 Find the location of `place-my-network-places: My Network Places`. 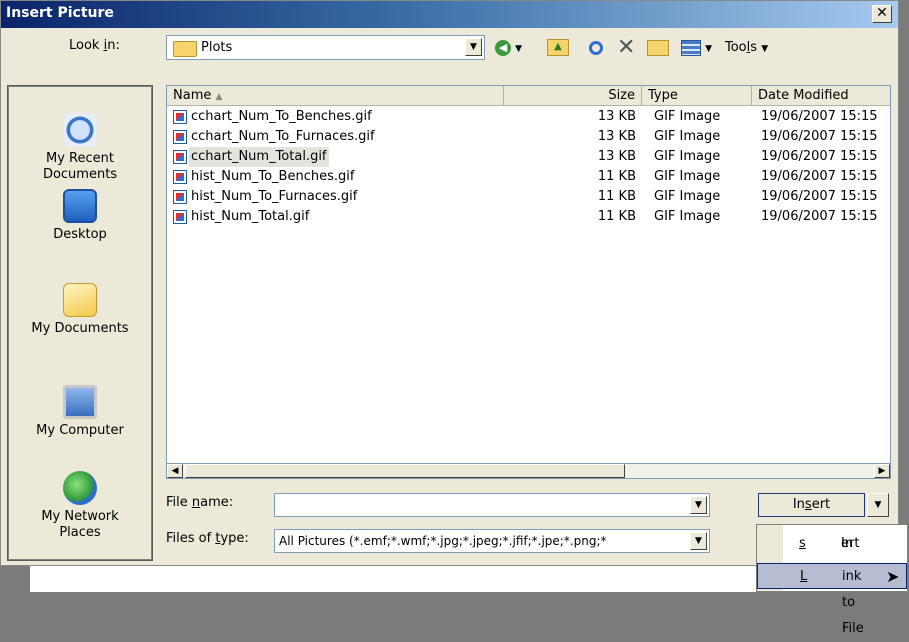

place-my-network-places: My Network Places is located at coordinates (80, 506).